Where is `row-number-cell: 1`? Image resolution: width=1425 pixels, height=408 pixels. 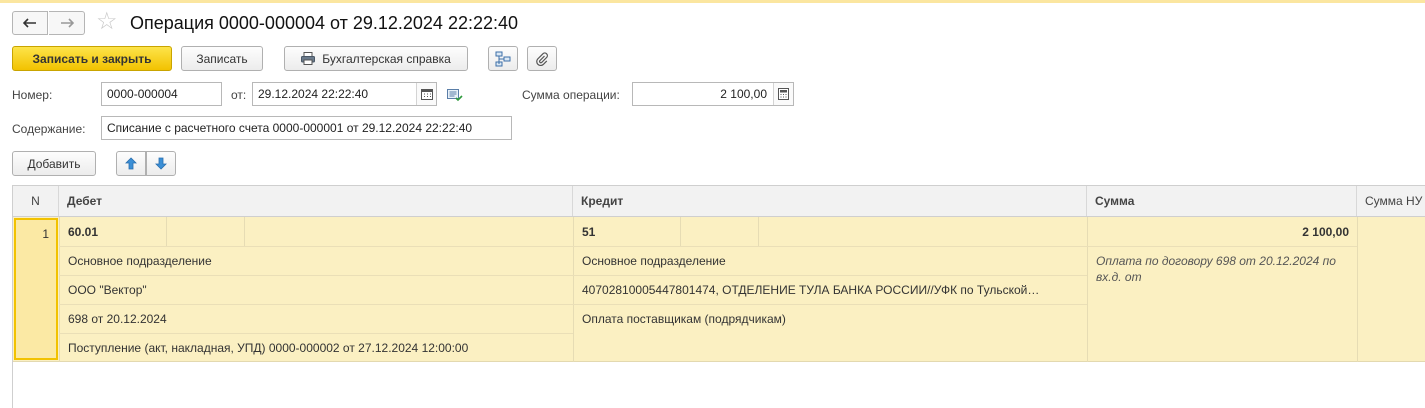
row-number-cell: 1 is located at coordinates (36, 289).